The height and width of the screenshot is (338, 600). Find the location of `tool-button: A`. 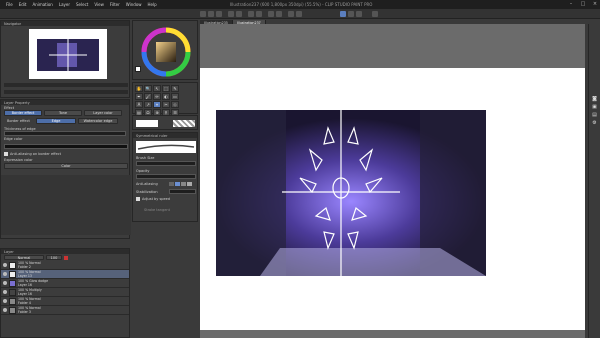

tool-button: A is located at coordinates (139, 104).